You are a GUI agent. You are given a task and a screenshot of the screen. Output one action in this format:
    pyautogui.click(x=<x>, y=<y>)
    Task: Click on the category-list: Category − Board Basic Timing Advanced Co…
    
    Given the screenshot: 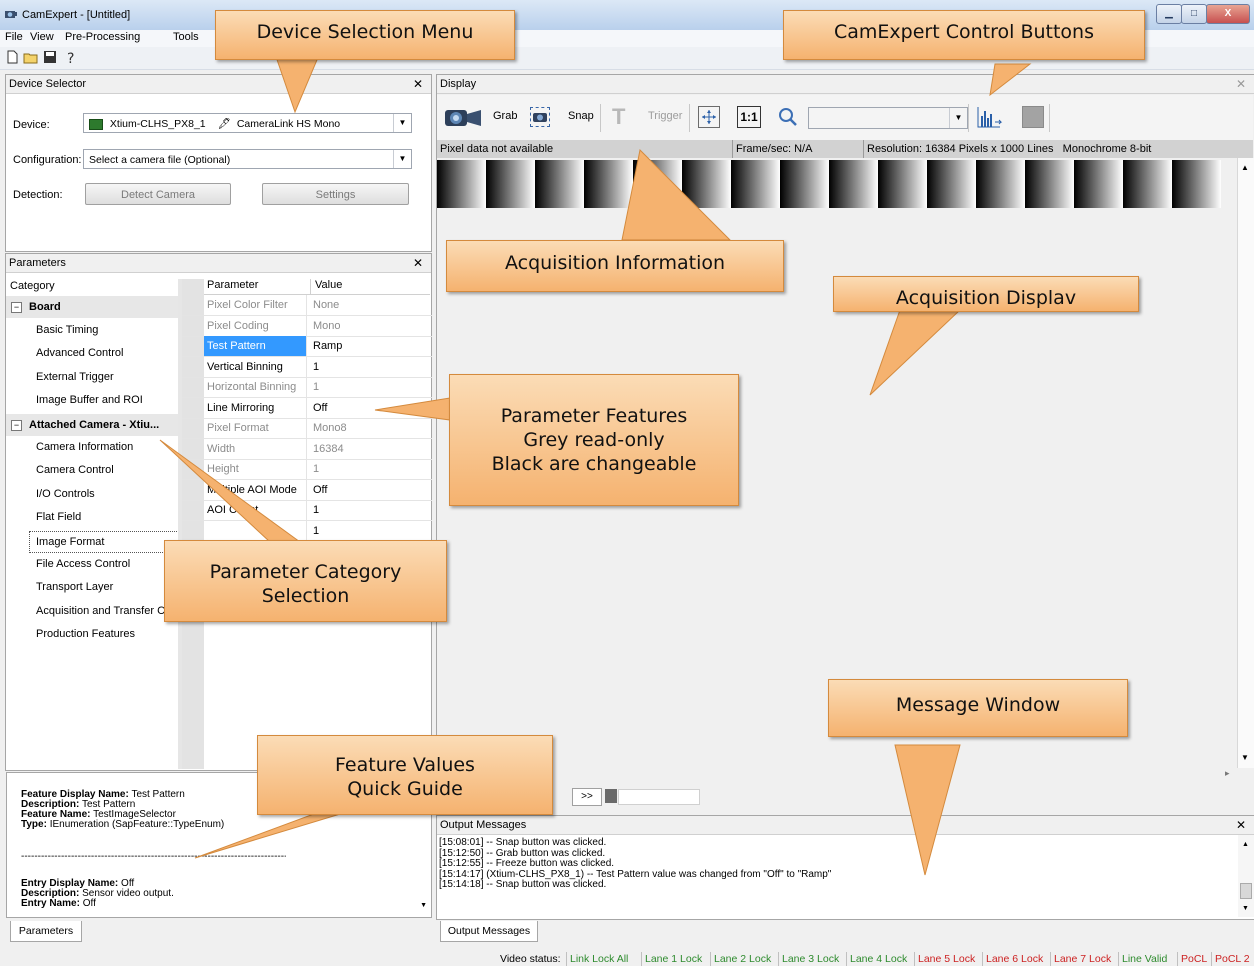 What is the action you would take?
    pyautogui.click(x=96, y=524)
    